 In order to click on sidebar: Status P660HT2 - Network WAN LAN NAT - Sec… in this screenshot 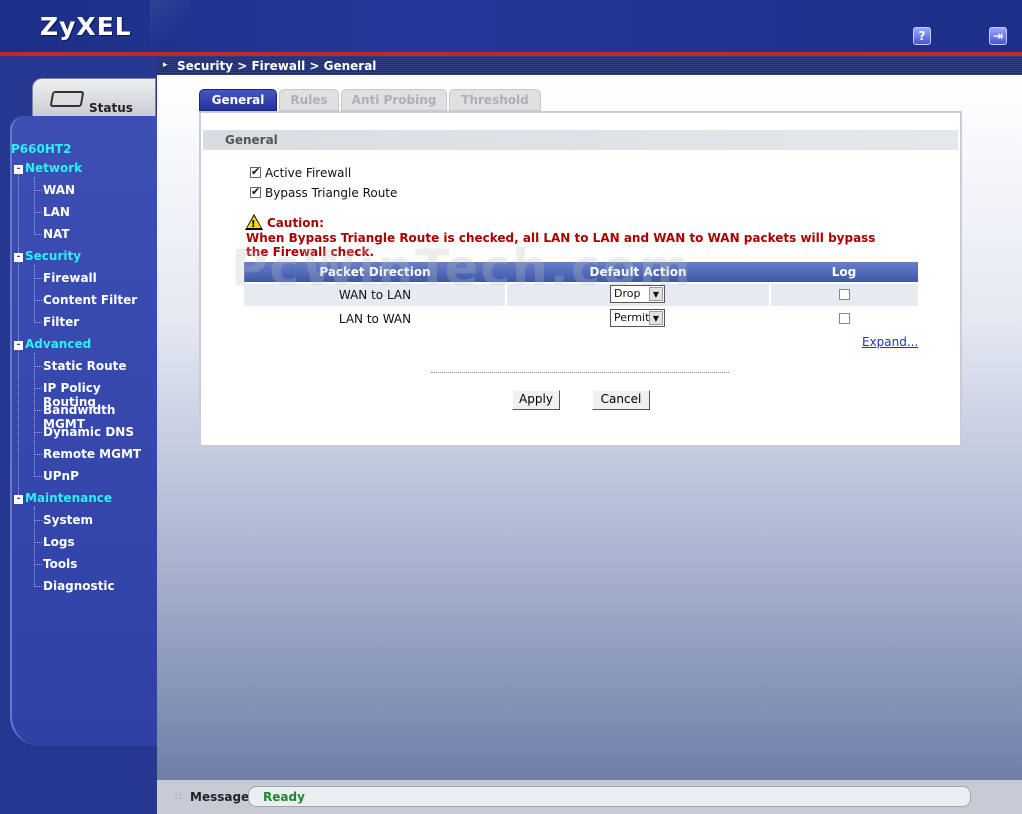, I will do `click(78, 435)`.